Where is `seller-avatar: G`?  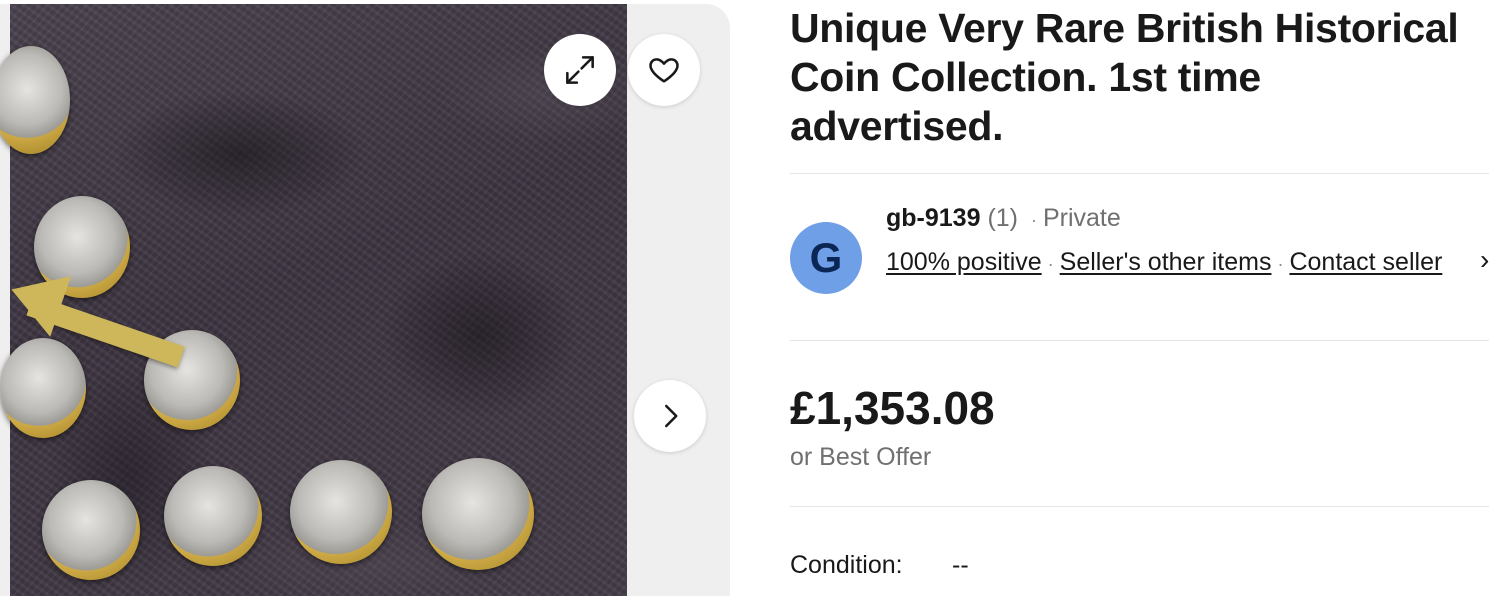 seller-avatar: G is located at coordinates (826, 258).